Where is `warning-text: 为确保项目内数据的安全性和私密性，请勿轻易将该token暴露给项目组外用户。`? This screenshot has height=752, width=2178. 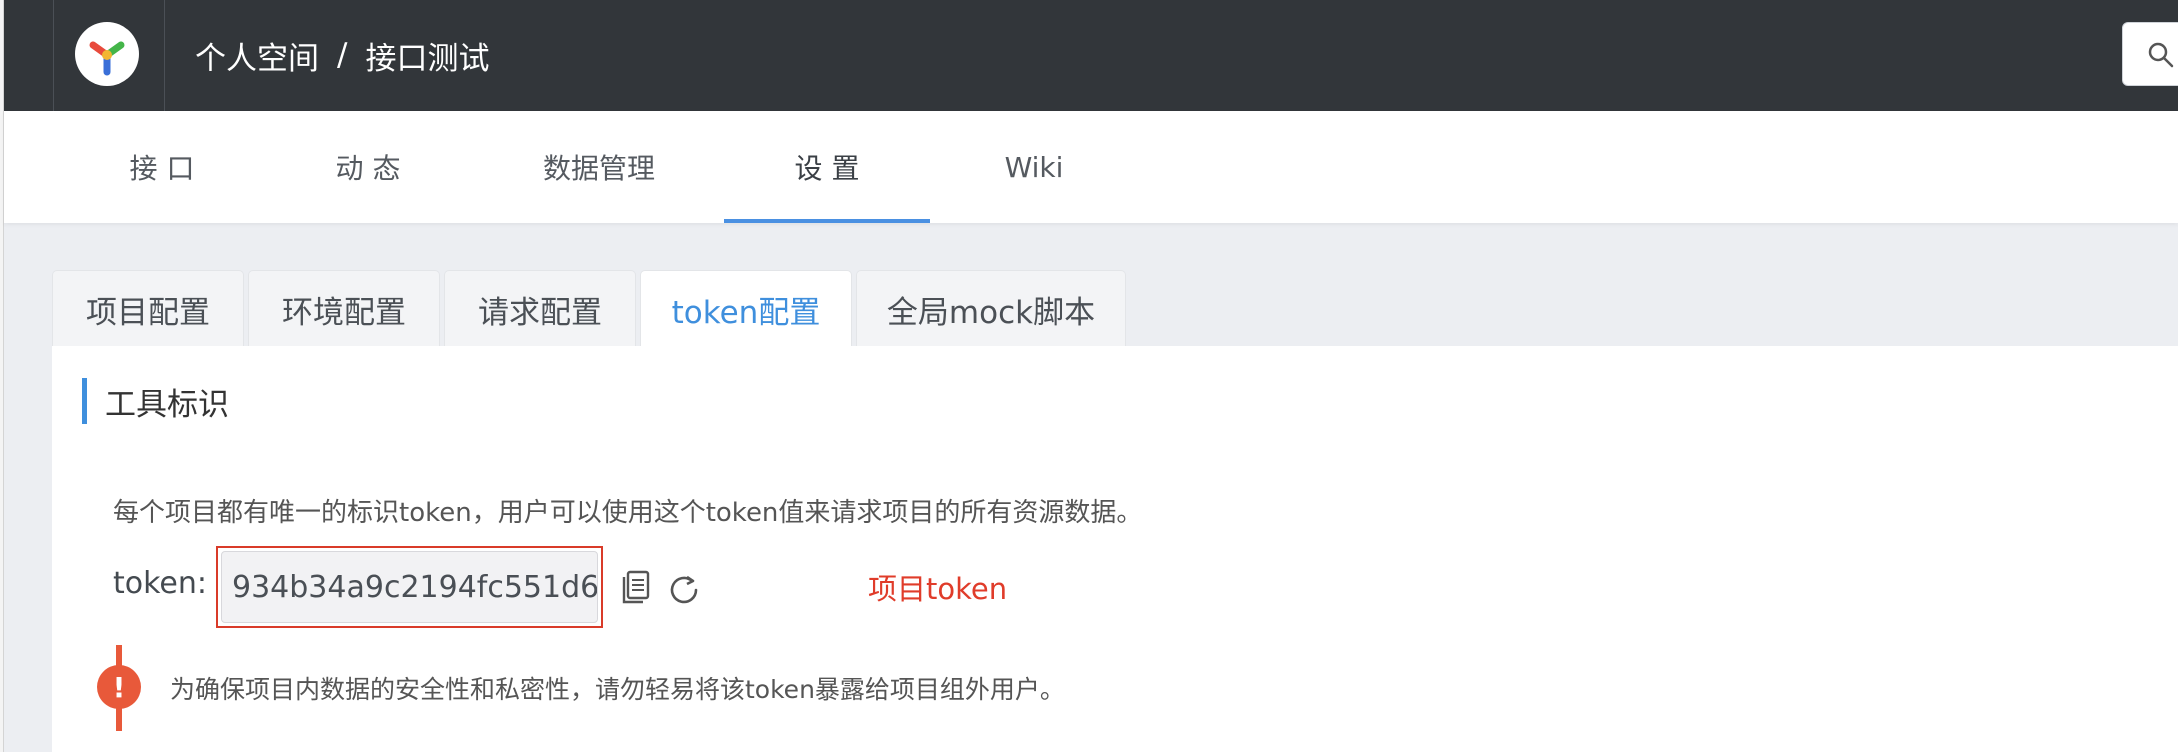 warning-text: 为确保项目内数据的安全性和私密性，请勿轻易将该token暴露给项目组外用户。 is located at coordinates (617, 689).